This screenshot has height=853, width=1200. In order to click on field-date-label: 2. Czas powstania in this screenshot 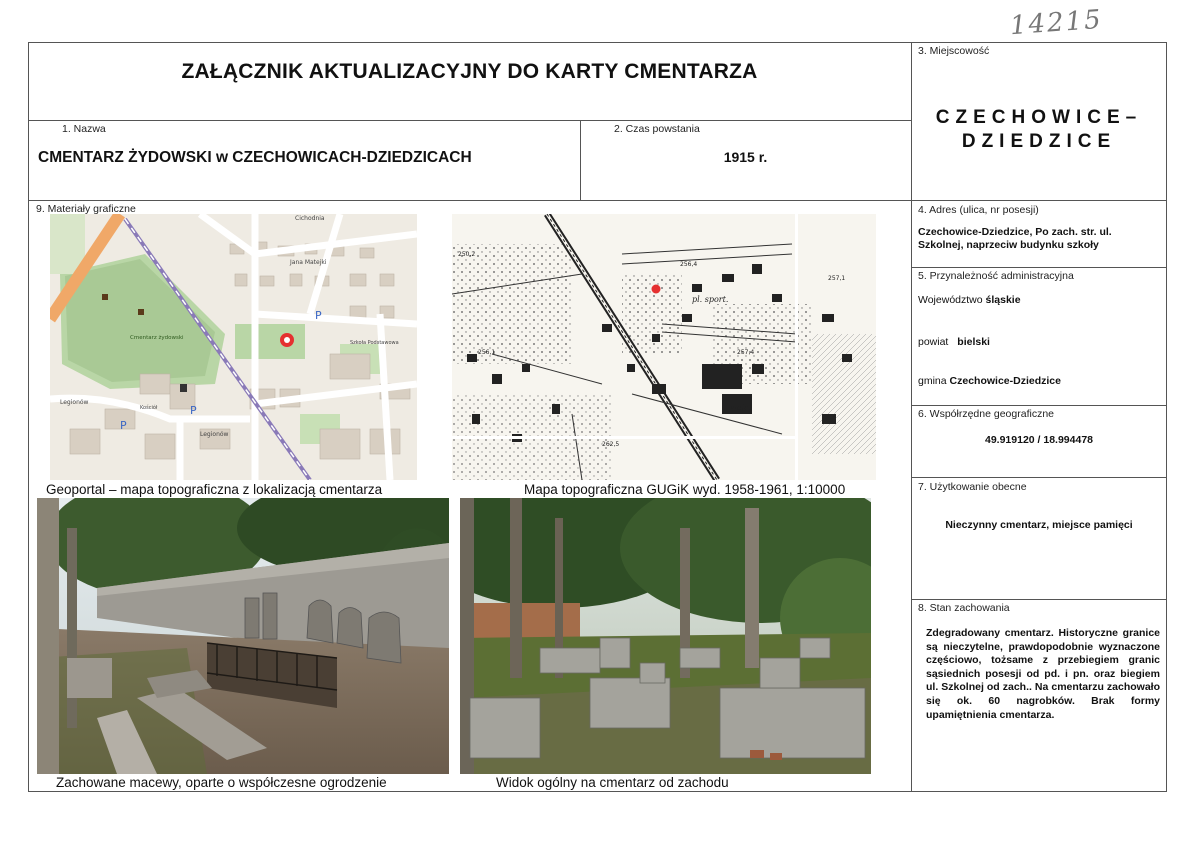, I will do `click(657, 129)`.